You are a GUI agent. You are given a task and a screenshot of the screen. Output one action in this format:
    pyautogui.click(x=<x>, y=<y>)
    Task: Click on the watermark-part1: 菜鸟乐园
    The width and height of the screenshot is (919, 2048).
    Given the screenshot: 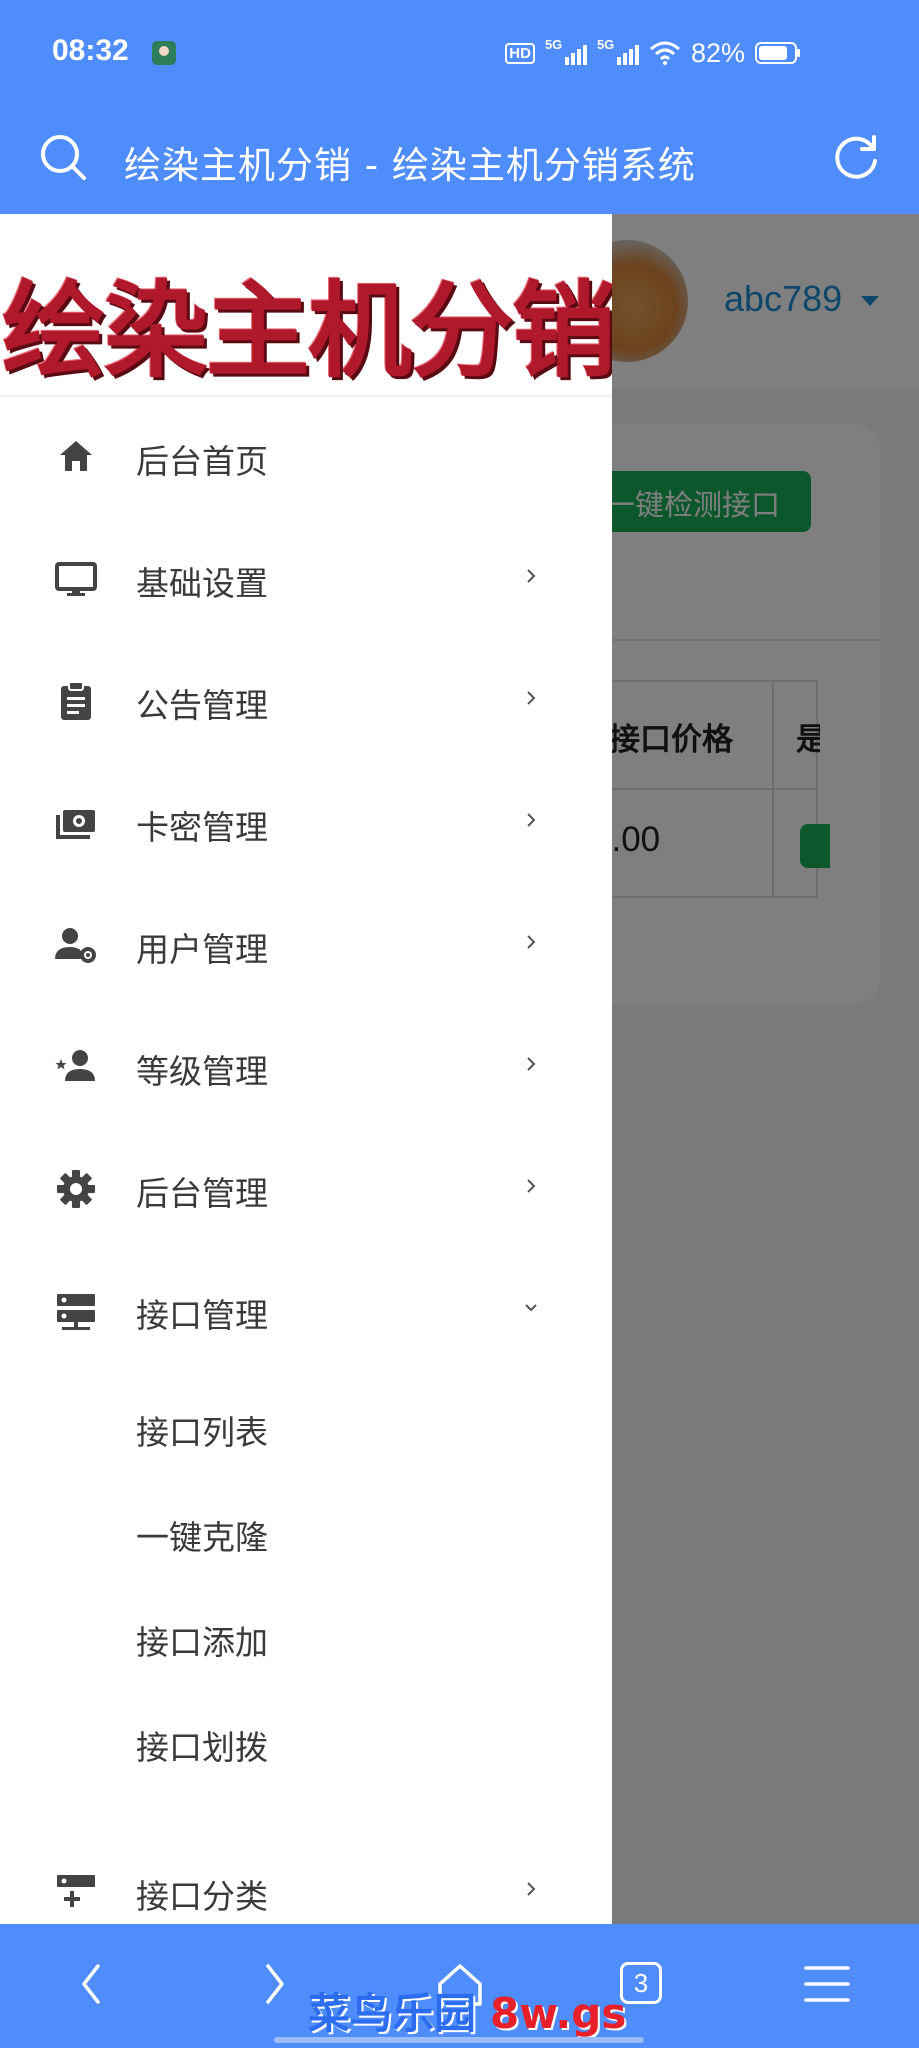 What is the action you would take?
    pyautogui.click(x=392, y=2013)
    